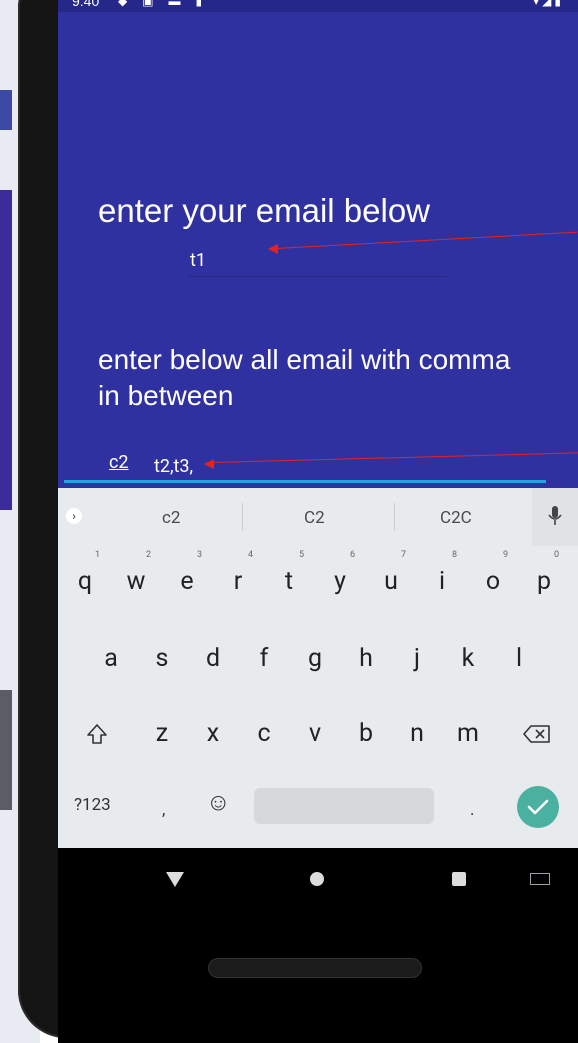 This screenshot has height=1043, width=578. What do you see at coordinates (315, 659) in the screenshot?
I see `key-g: g` at bounding box center [315, 659].